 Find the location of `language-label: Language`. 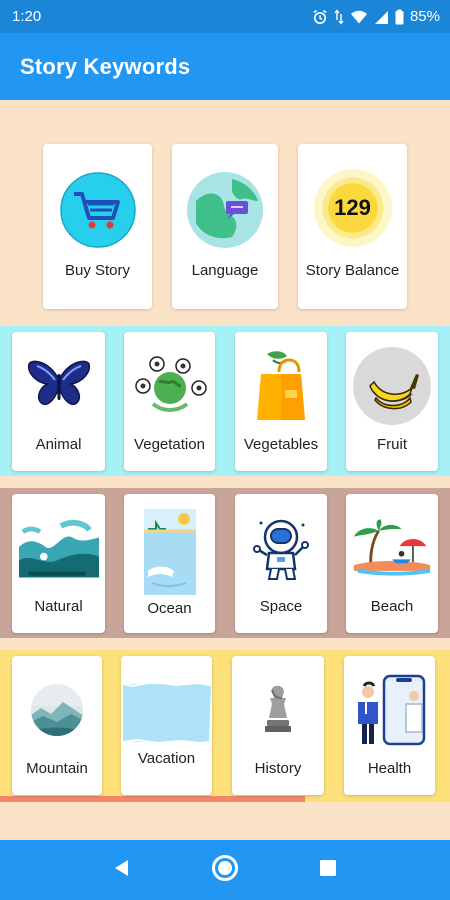

language-label: Language is located at coordinates (225, 270).